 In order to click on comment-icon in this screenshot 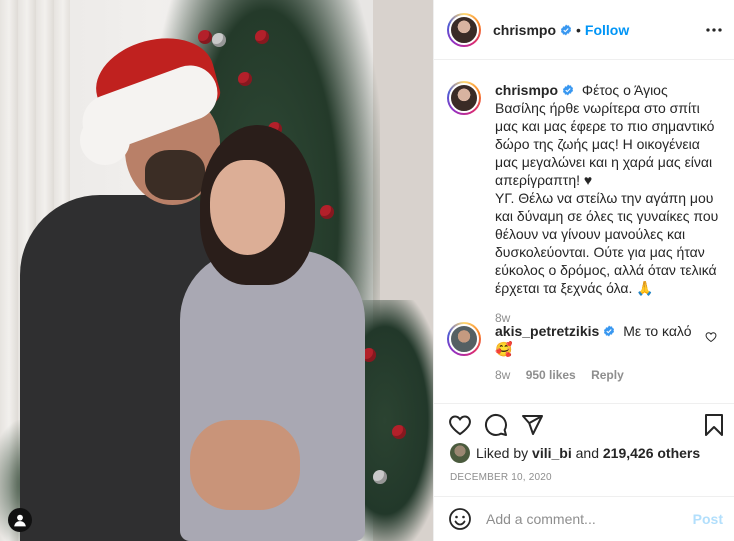, I will do `click(496, 425)`.